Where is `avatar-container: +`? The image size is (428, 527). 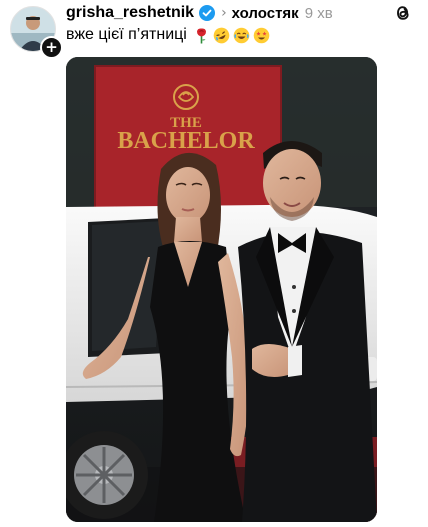
avatar-container: + is located at coordinates (36, 32).